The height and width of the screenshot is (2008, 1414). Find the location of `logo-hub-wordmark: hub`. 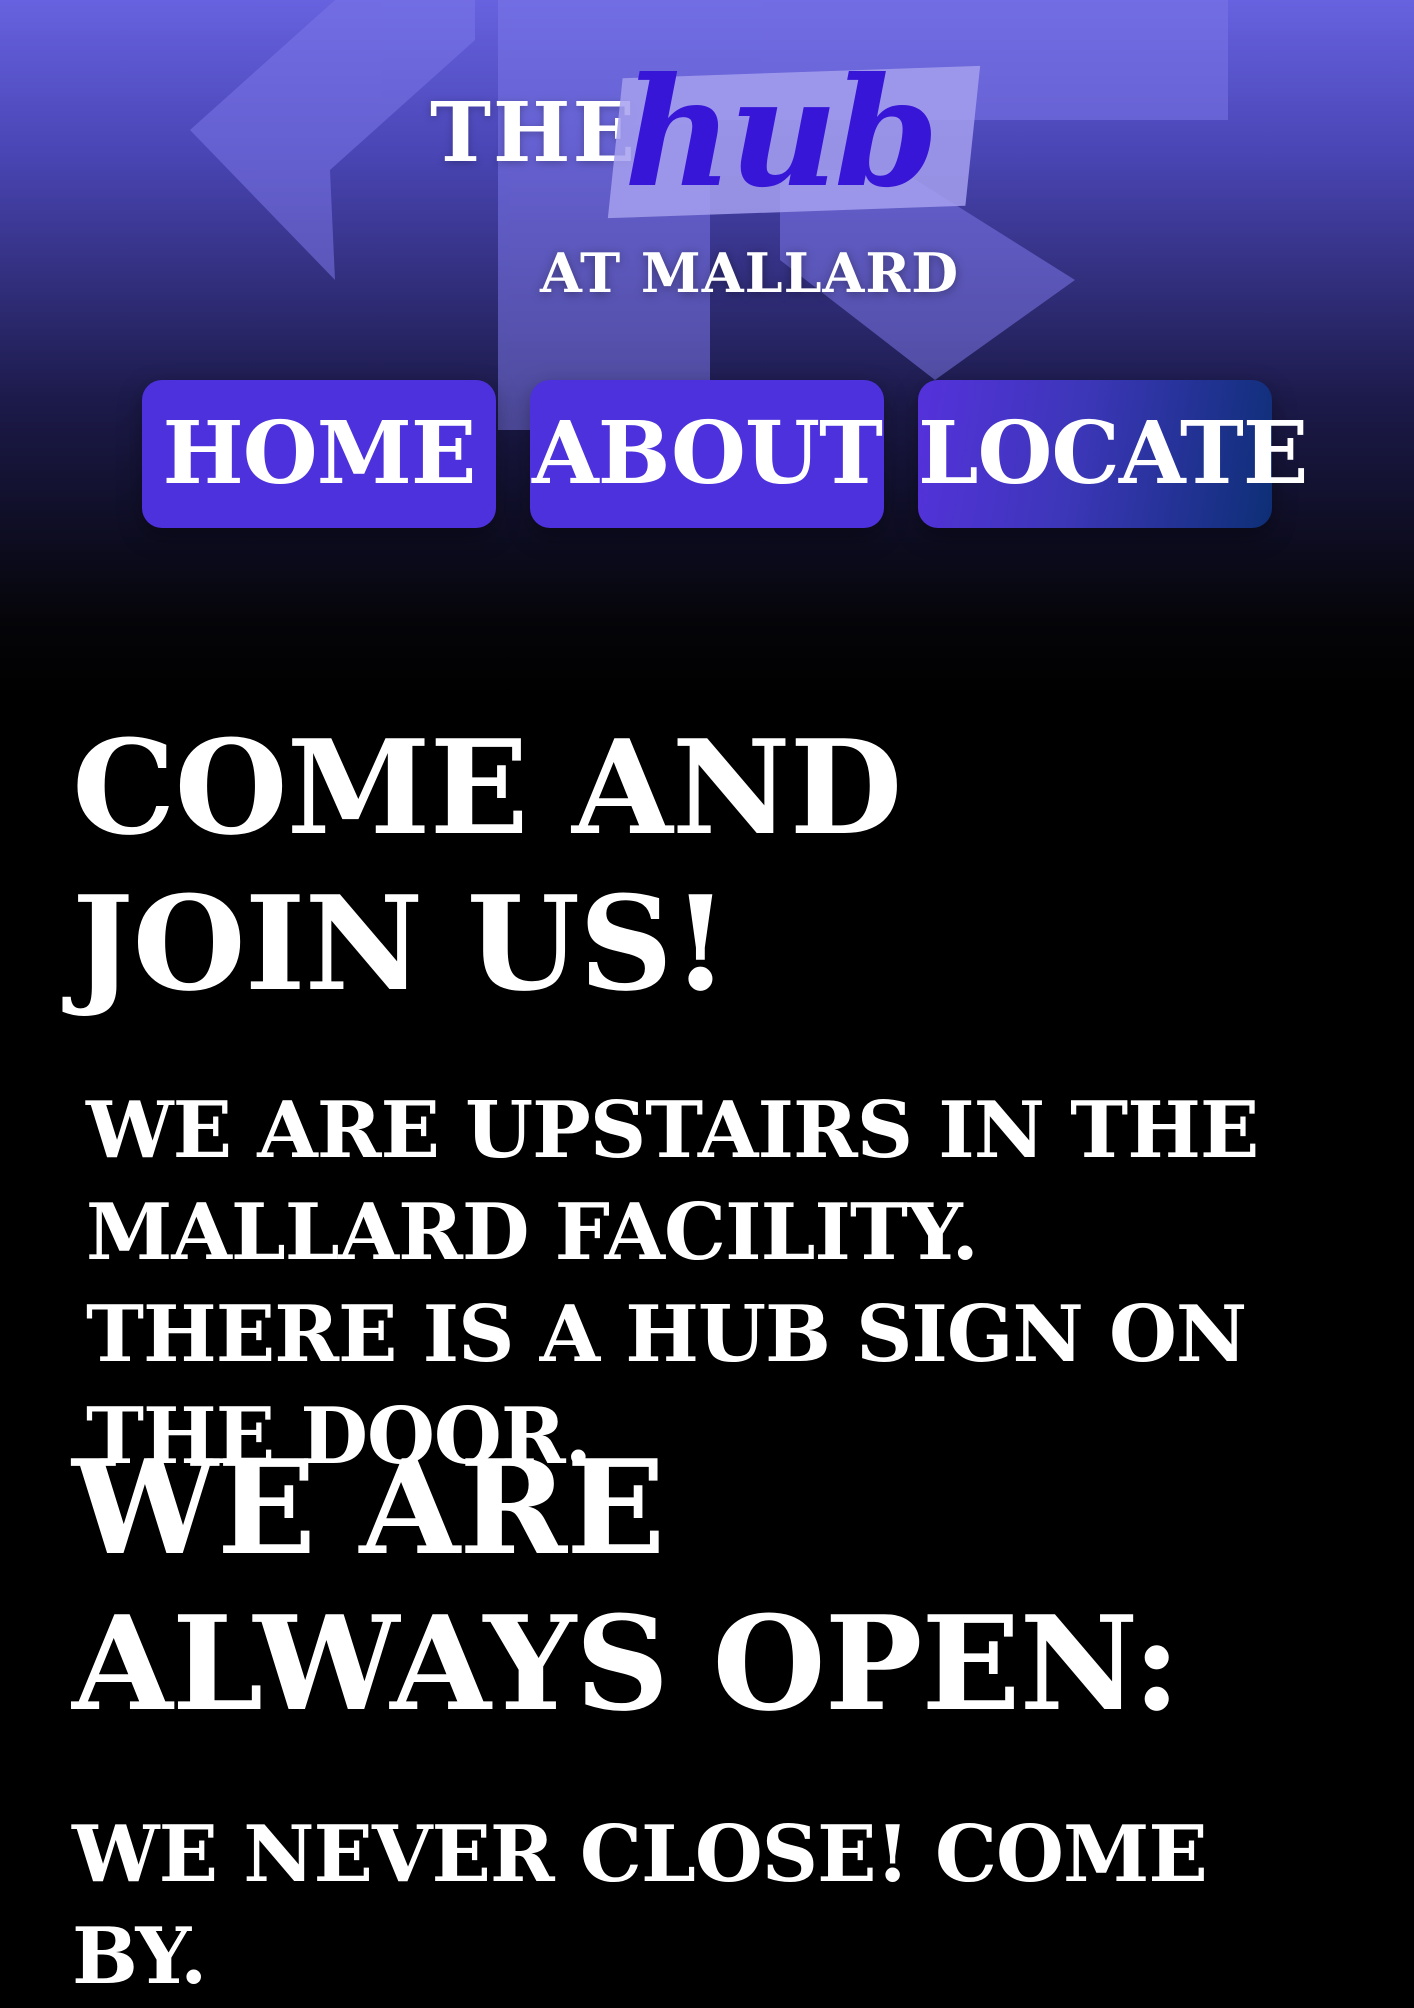

logo-hub-wordmark: hub is located at coordinates (794, 138).